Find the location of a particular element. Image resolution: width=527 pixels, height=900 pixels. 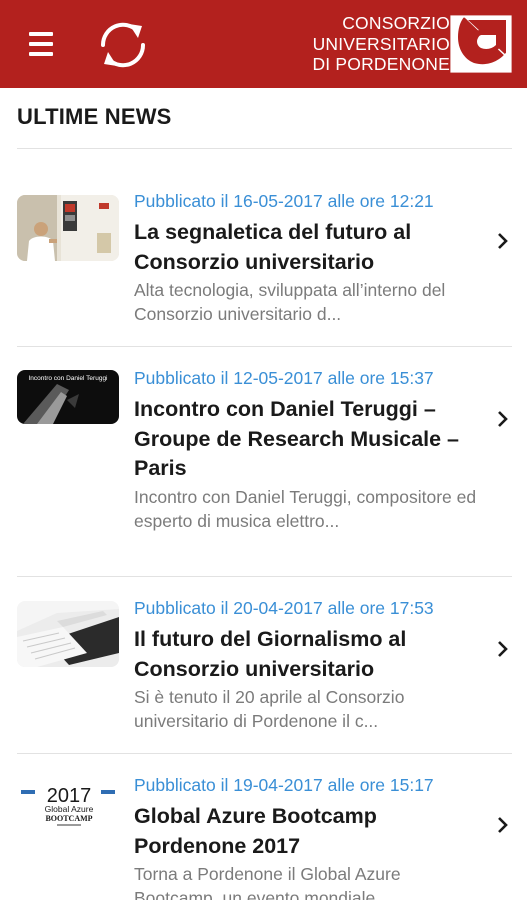

thumbnail-line-2: BOOTCAMP is located at coordinates (68, 818).